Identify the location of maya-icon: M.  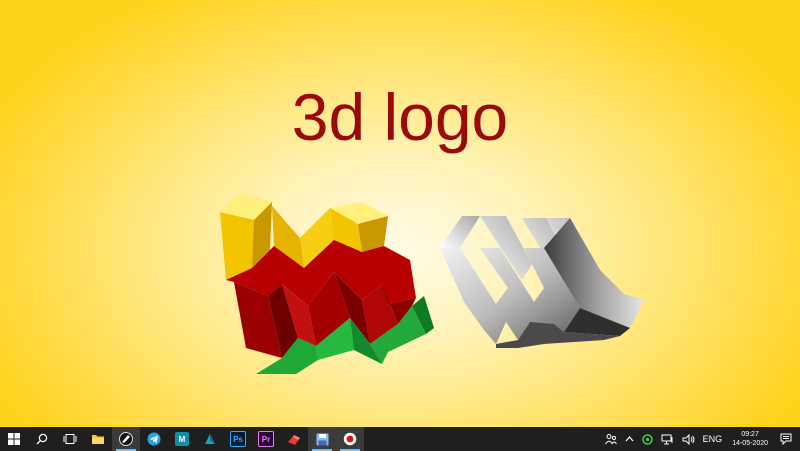
(182, 439).